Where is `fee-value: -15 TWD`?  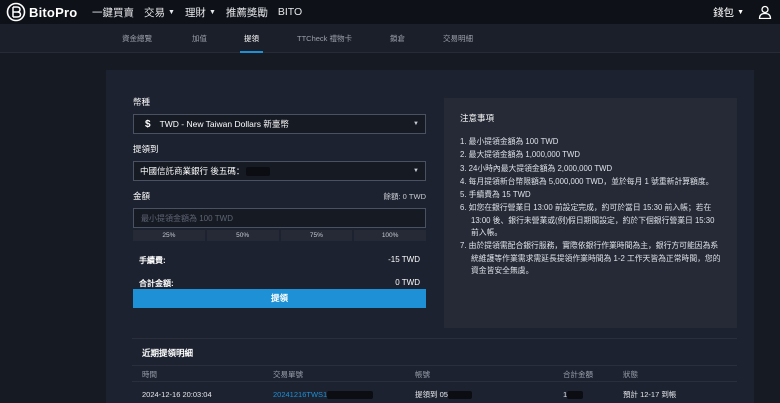 fee-value: -15 TWD is located at coordinates (404, 259).